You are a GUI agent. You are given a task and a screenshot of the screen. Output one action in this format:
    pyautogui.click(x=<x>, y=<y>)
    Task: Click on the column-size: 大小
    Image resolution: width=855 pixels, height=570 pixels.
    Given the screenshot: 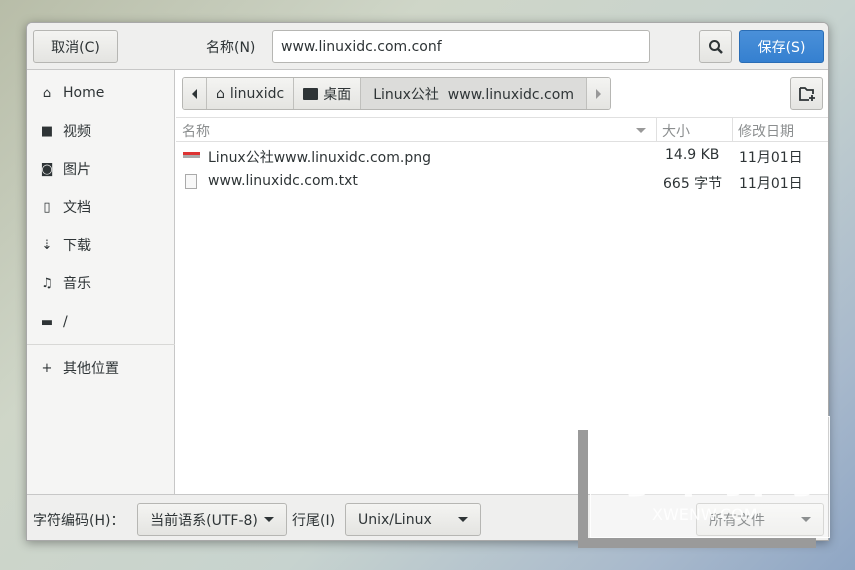 What is the action you would take?
    pyautogui.click(x=676, y=131)
    